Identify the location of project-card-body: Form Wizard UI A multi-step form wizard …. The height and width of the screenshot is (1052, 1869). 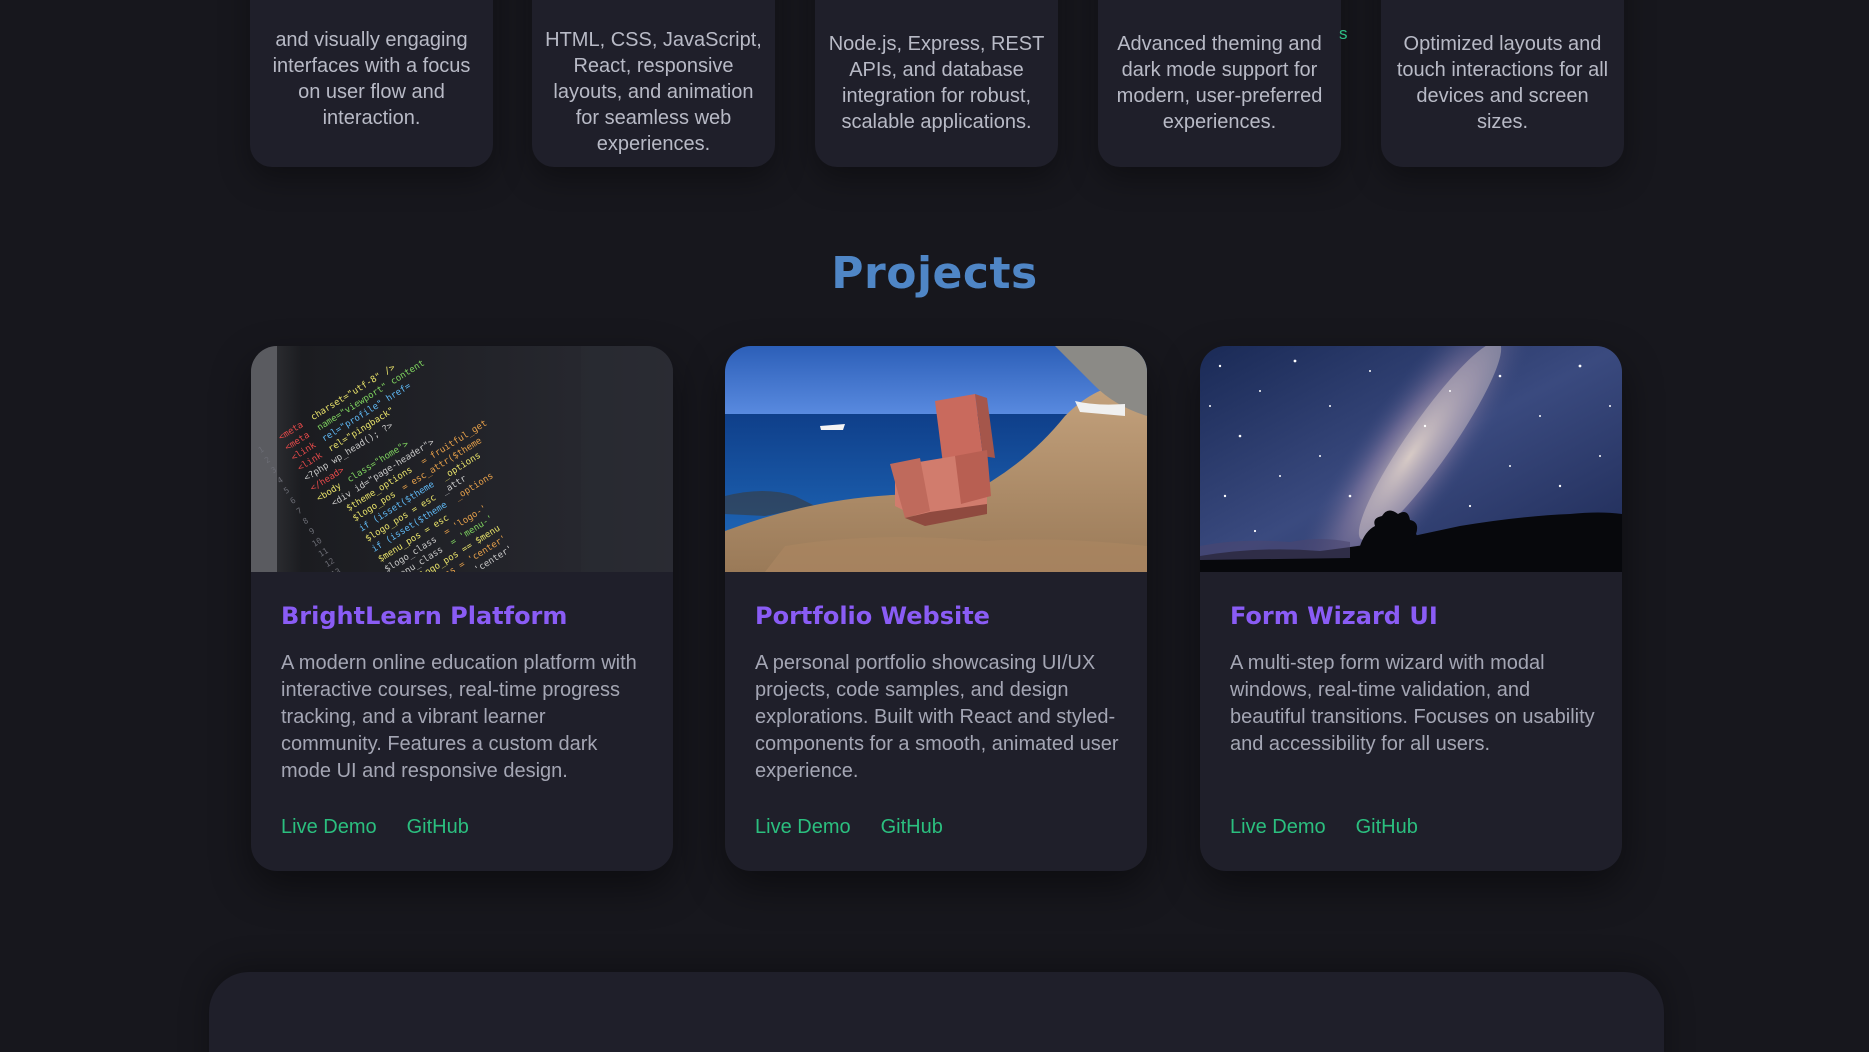
(1413, 680).